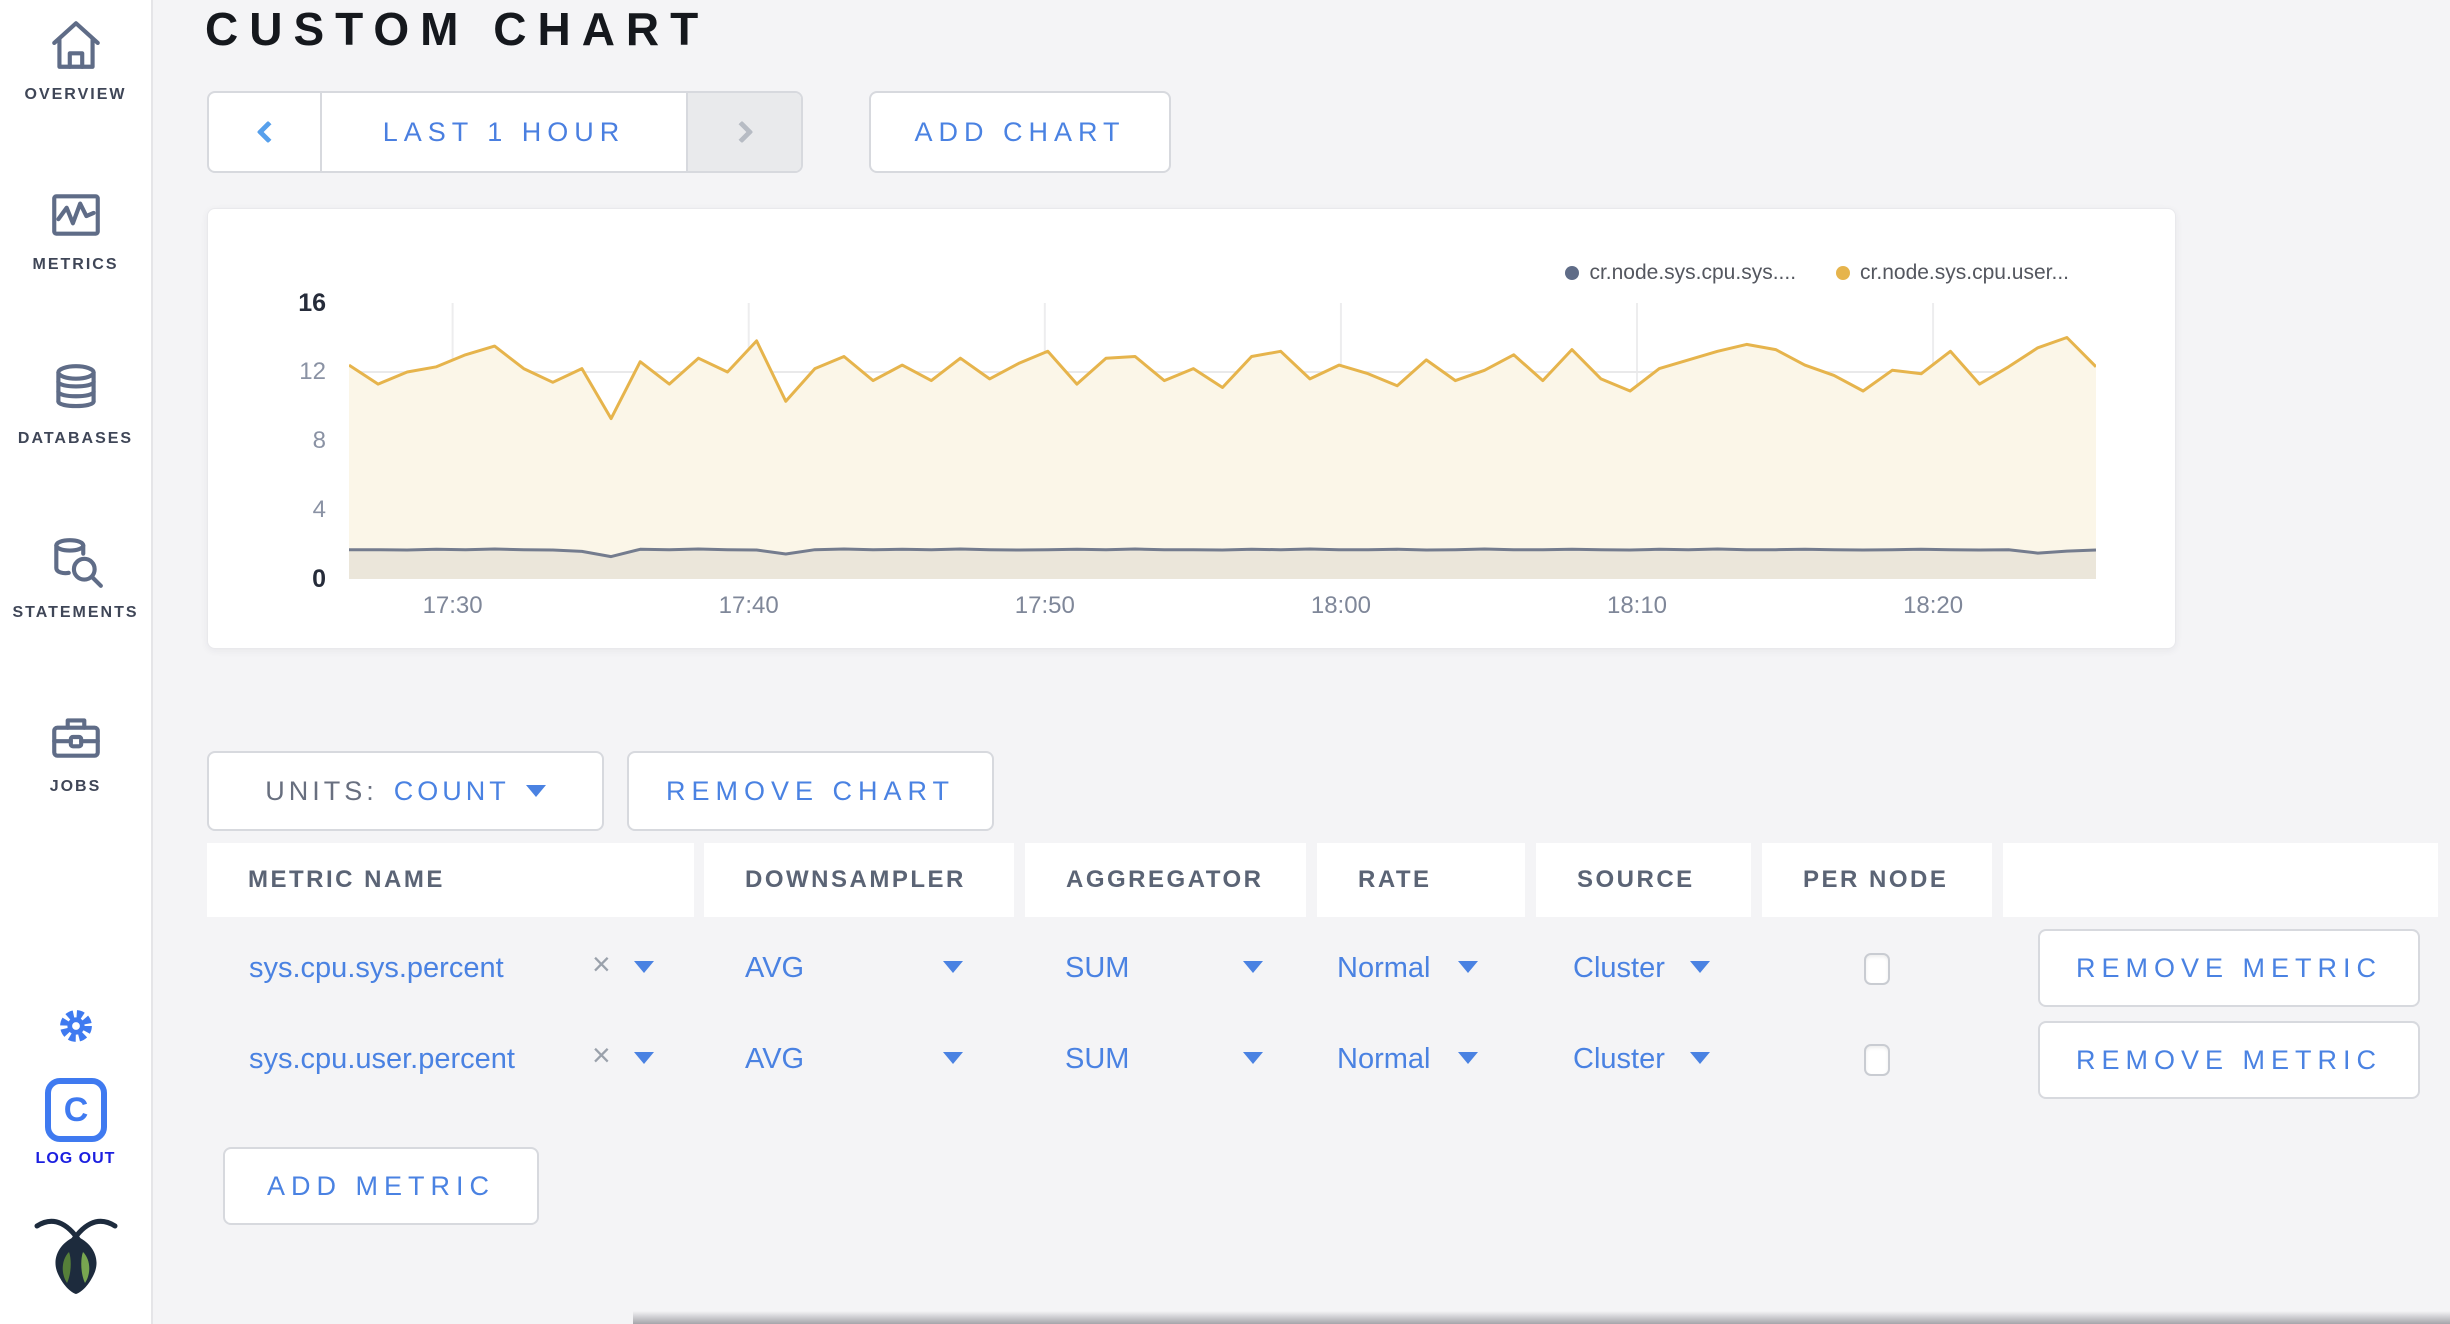  I want to click on svg-text: 17:40, so click(749, 605).